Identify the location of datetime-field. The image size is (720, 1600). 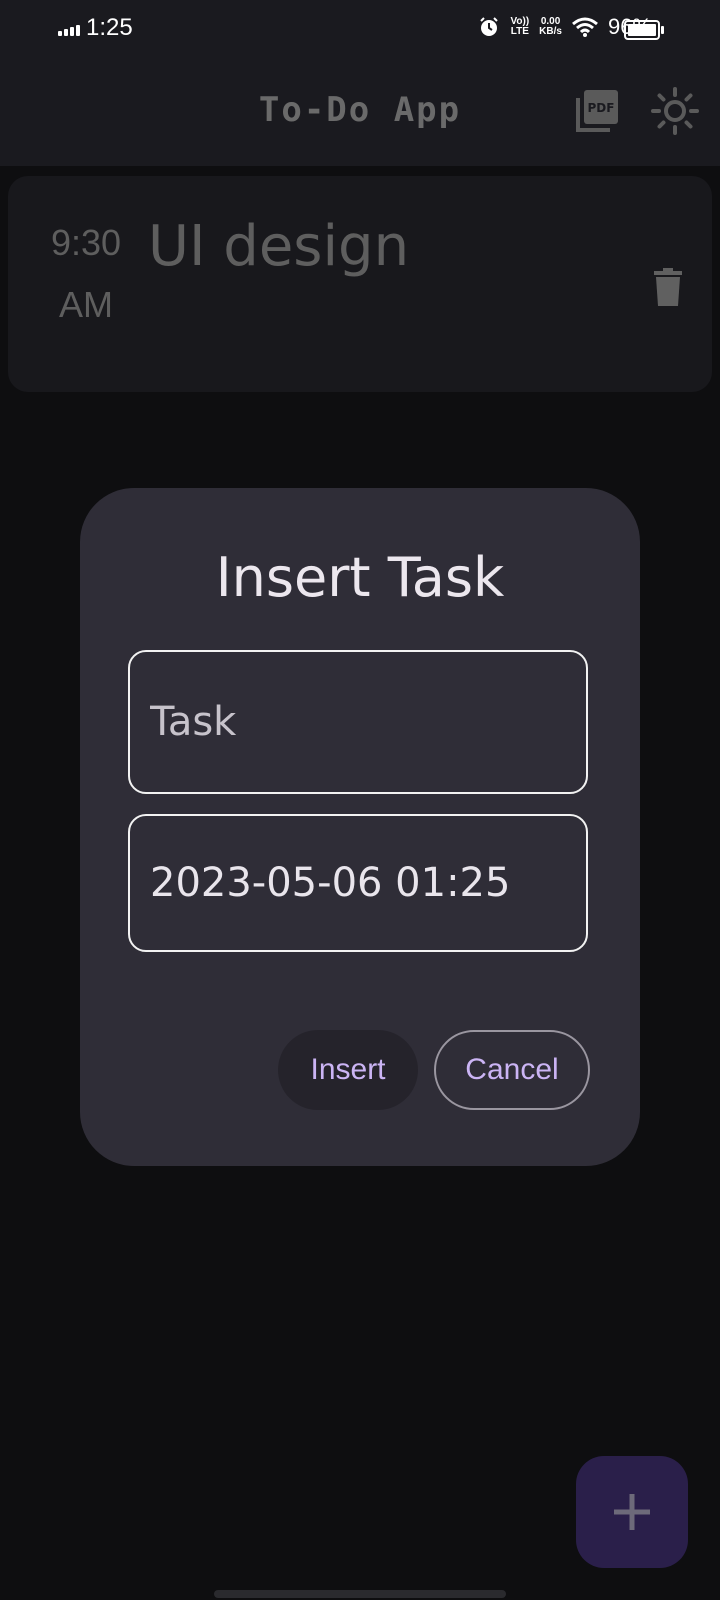
(358, 883).